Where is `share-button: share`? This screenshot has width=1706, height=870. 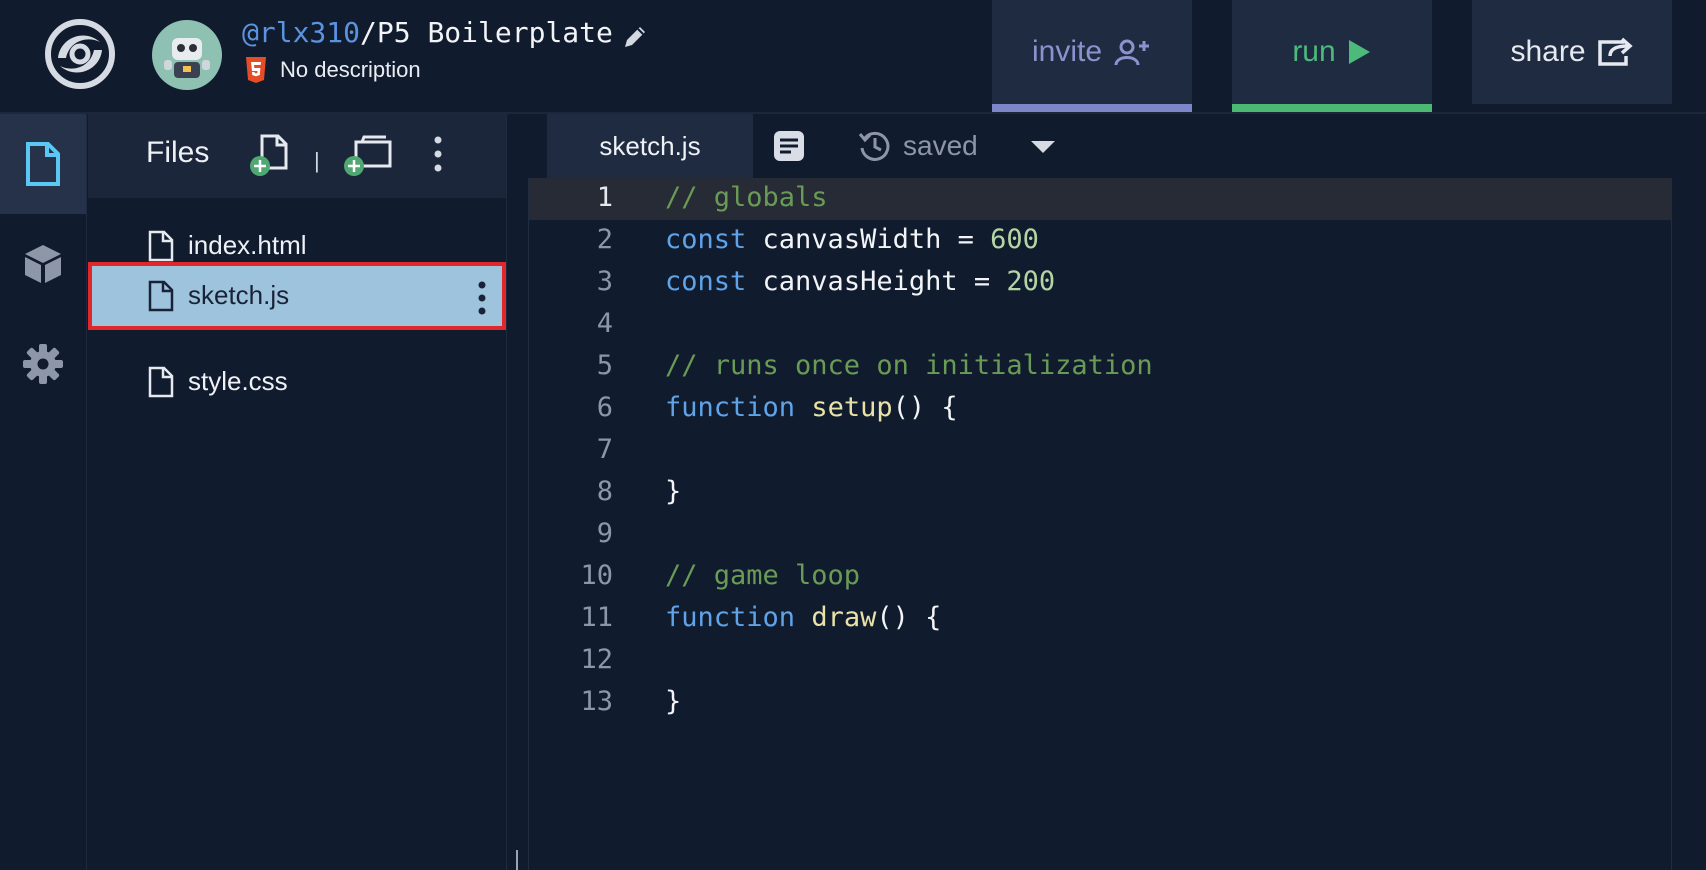 share-button: share is located at coordinates (1572, 52).